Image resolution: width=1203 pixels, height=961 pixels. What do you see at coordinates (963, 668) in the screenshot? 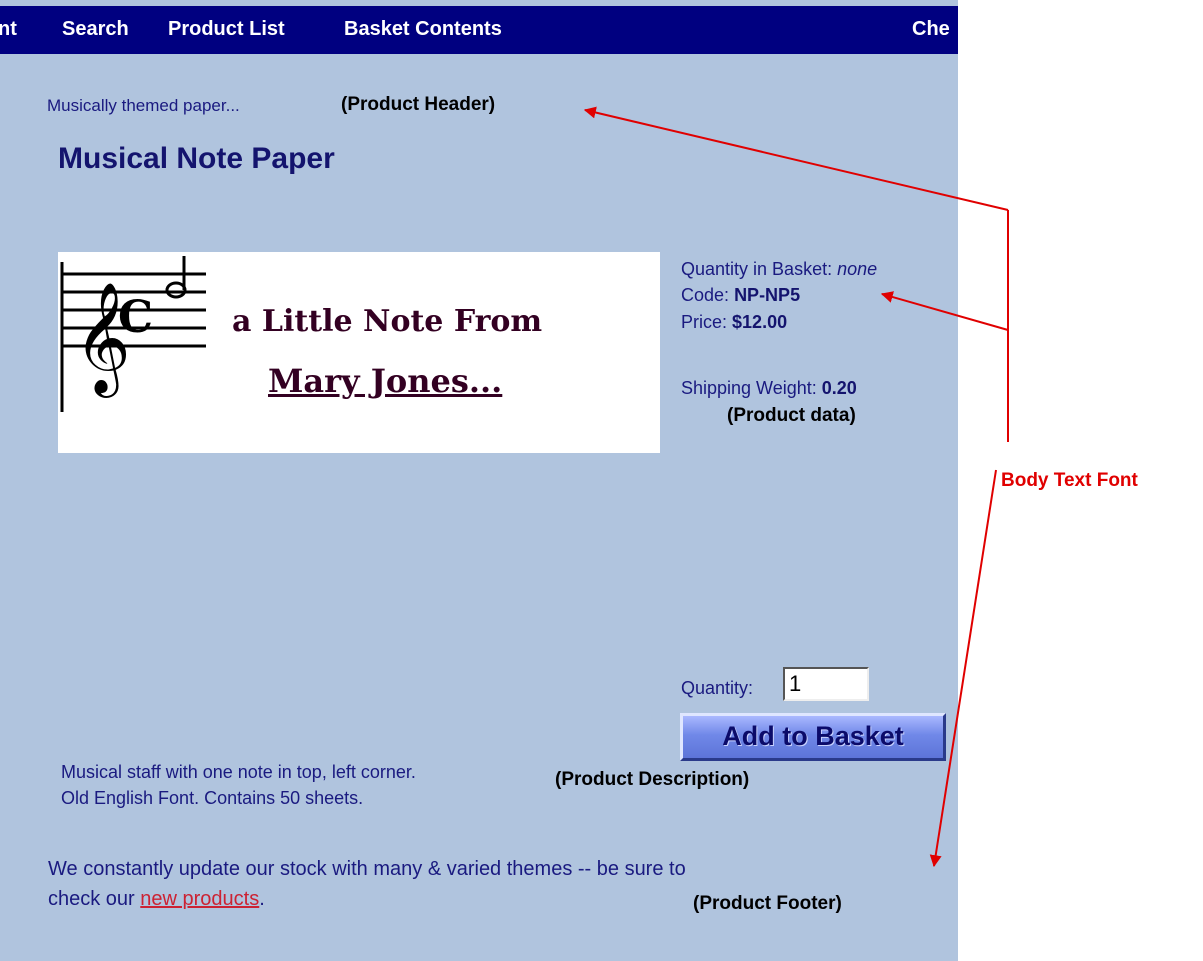
I see `arrow-to-product-footer` at bounding box center [963, 668].